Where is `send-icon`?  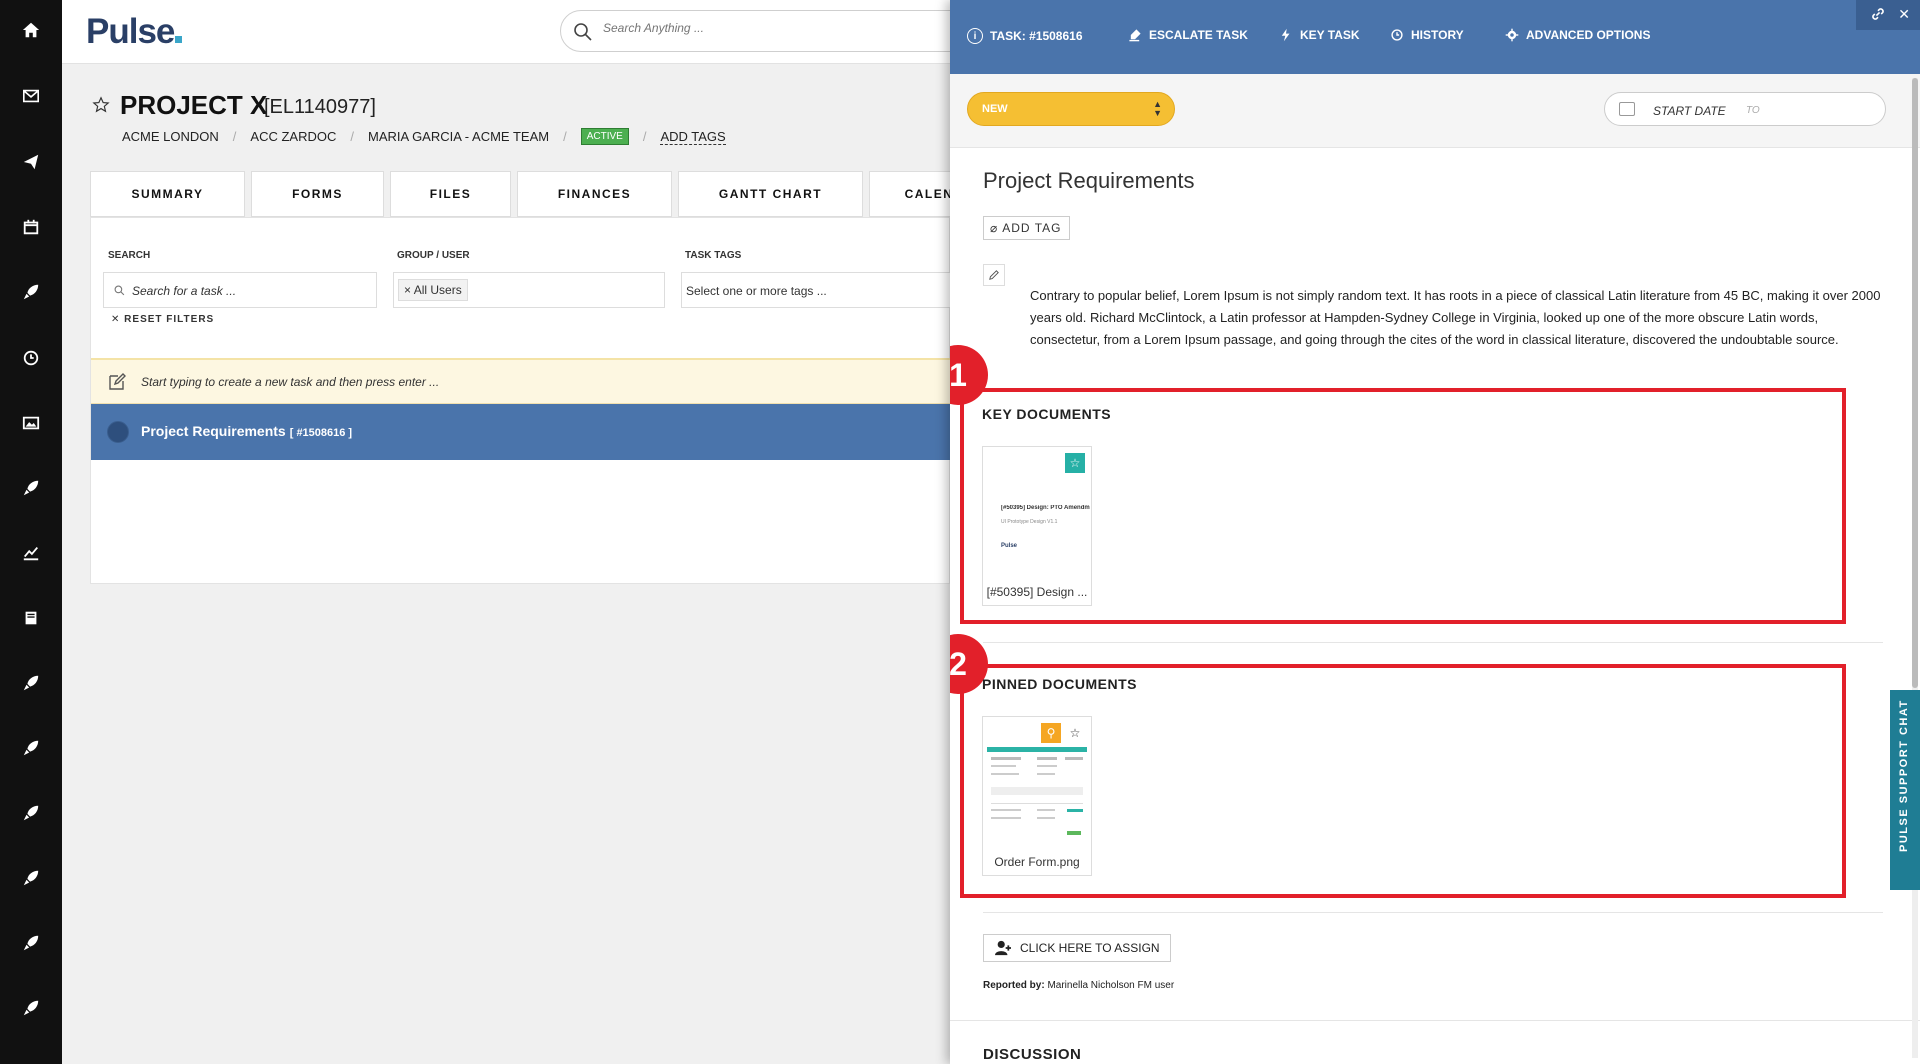
send-icon is located at coordinates (31, 162).